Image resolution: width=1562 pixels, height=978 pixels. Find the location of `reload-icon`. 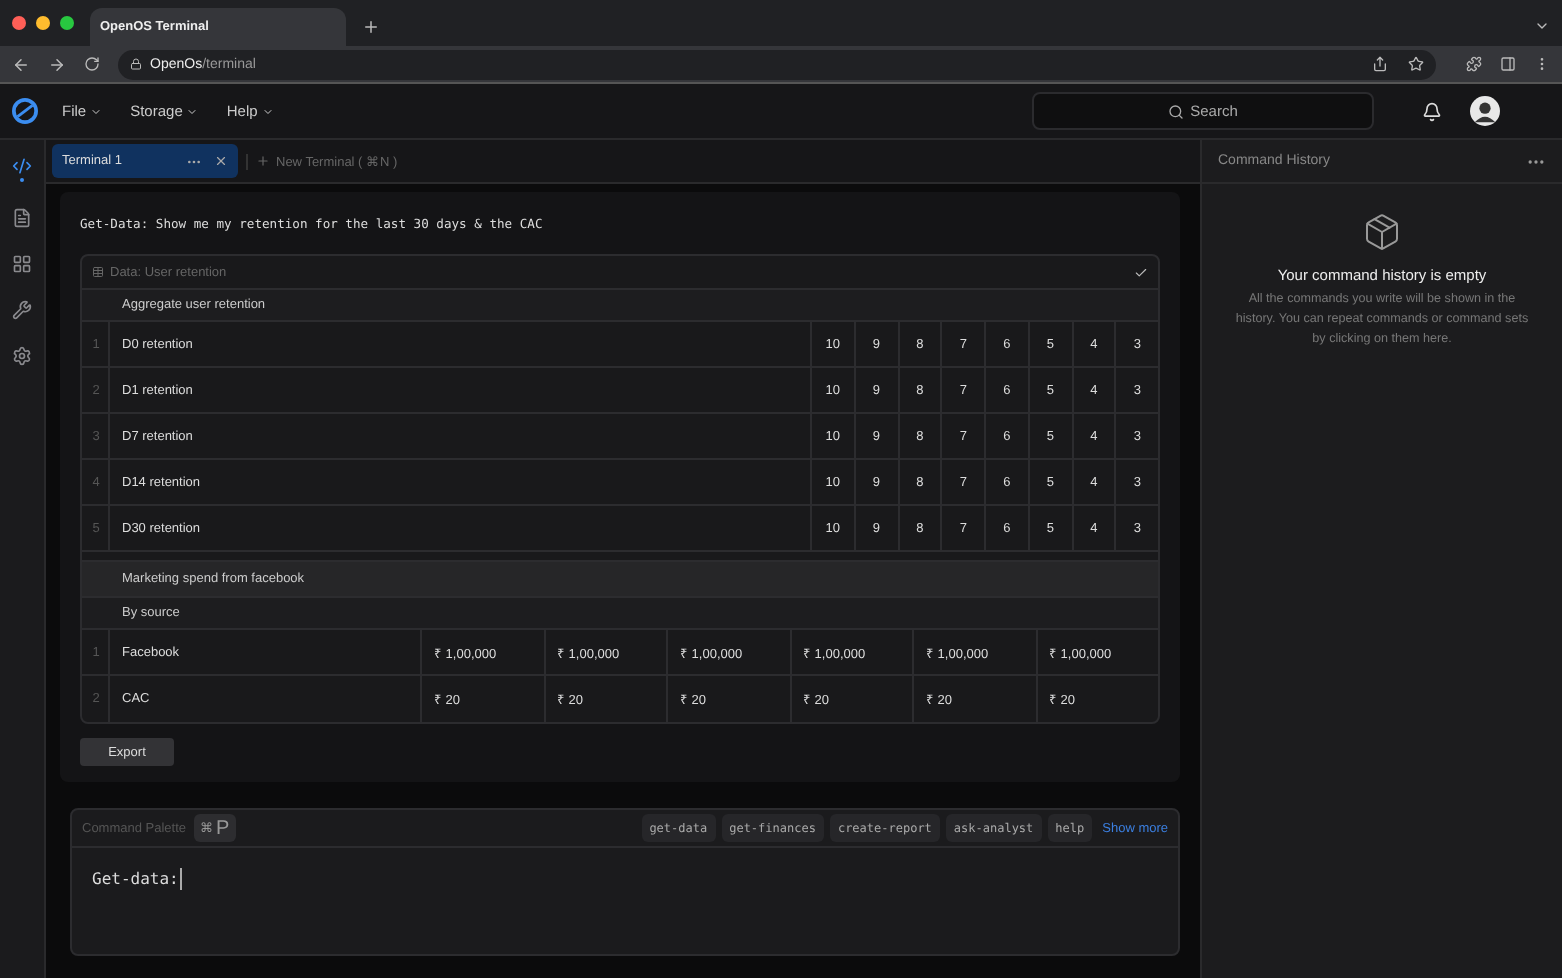

reload-icon is located at coordinates (92, 64).